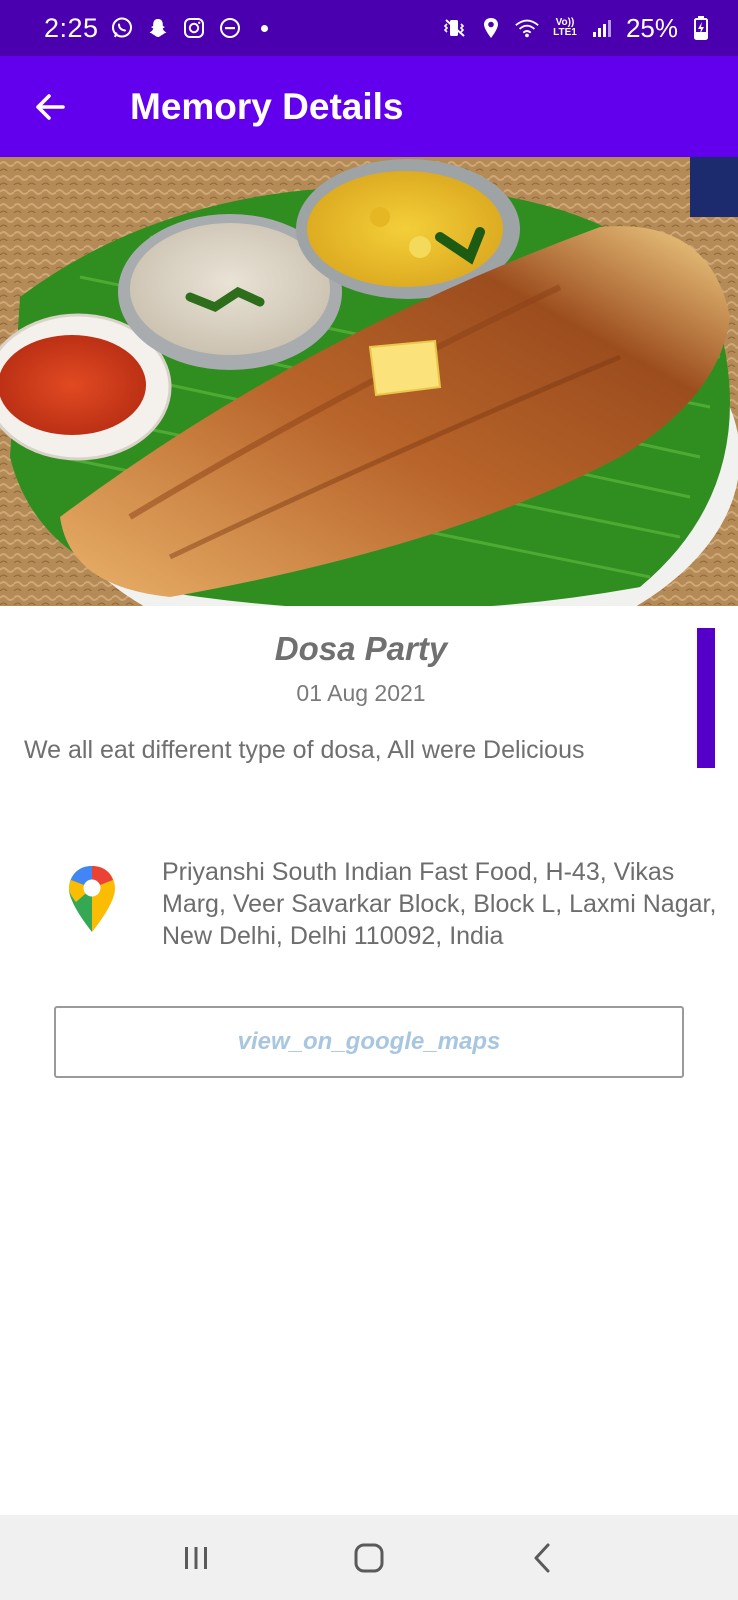 This screenshot has width=738, height=1600. I want to click on back-button, so click(50, 106).